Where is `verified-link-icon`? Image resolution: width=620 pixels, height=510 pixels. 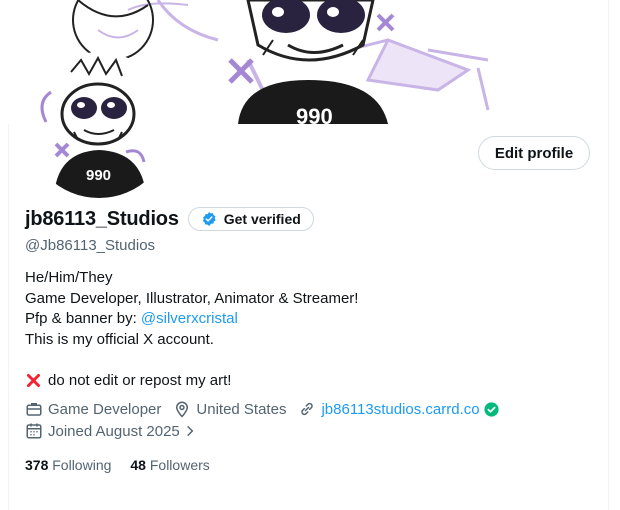
verified-link-icon is located at coordinates (491, 409).